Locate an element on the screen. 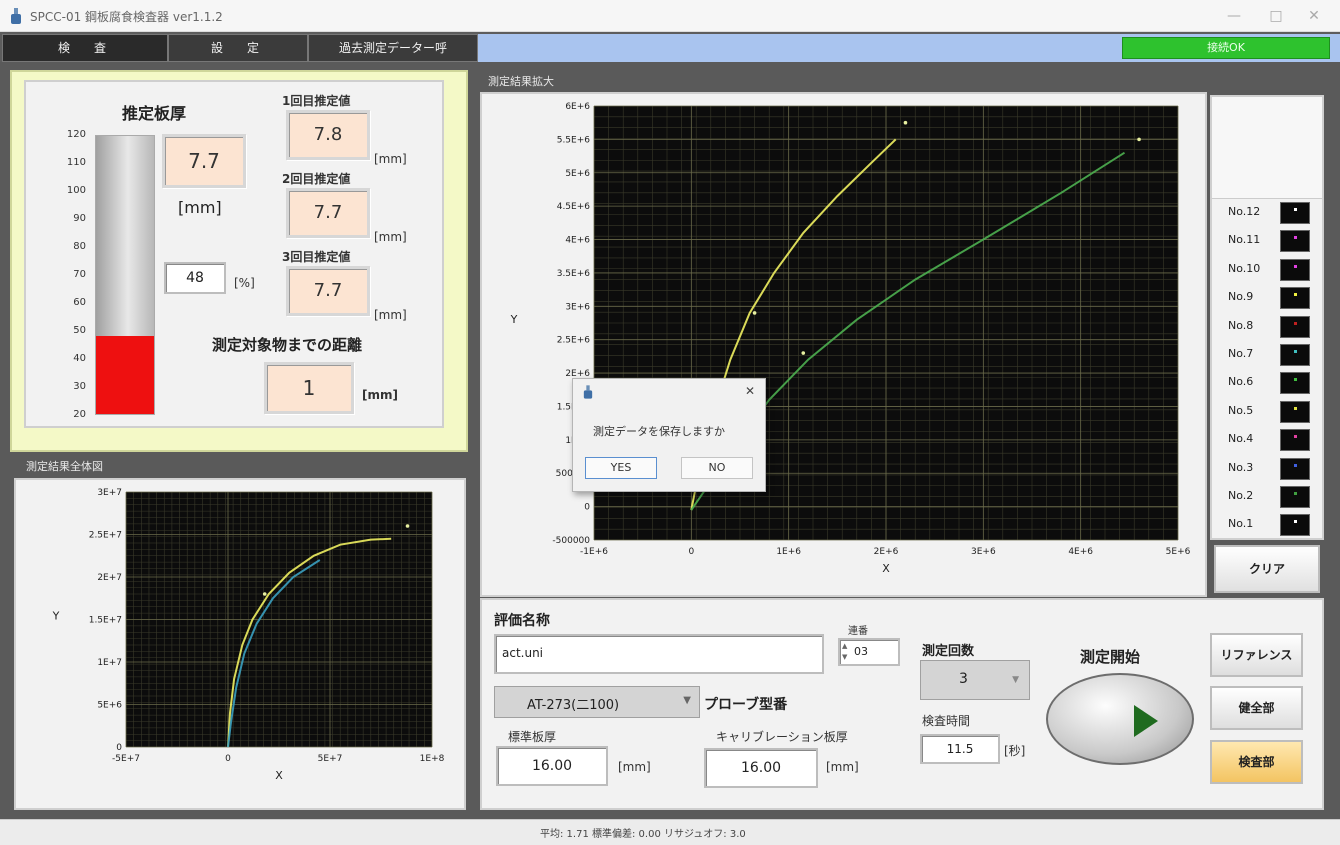 This screenshot has width=1340, height=845. title-bar: SPCC-01 鋼板腐食検査器 ver1.1.2 — □ ✕ is located at coordinates (670, 16).